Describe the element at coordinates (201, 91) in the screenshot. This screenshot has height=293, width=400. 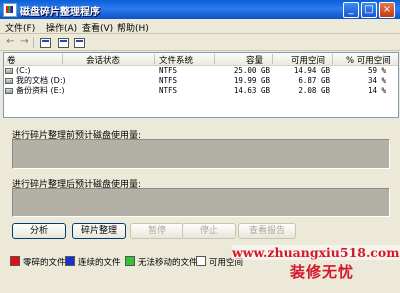
I see `volume-row-e: 备份资料 (E:) NTFS 14.63 GB 2.08 GB 14 %` at that location.